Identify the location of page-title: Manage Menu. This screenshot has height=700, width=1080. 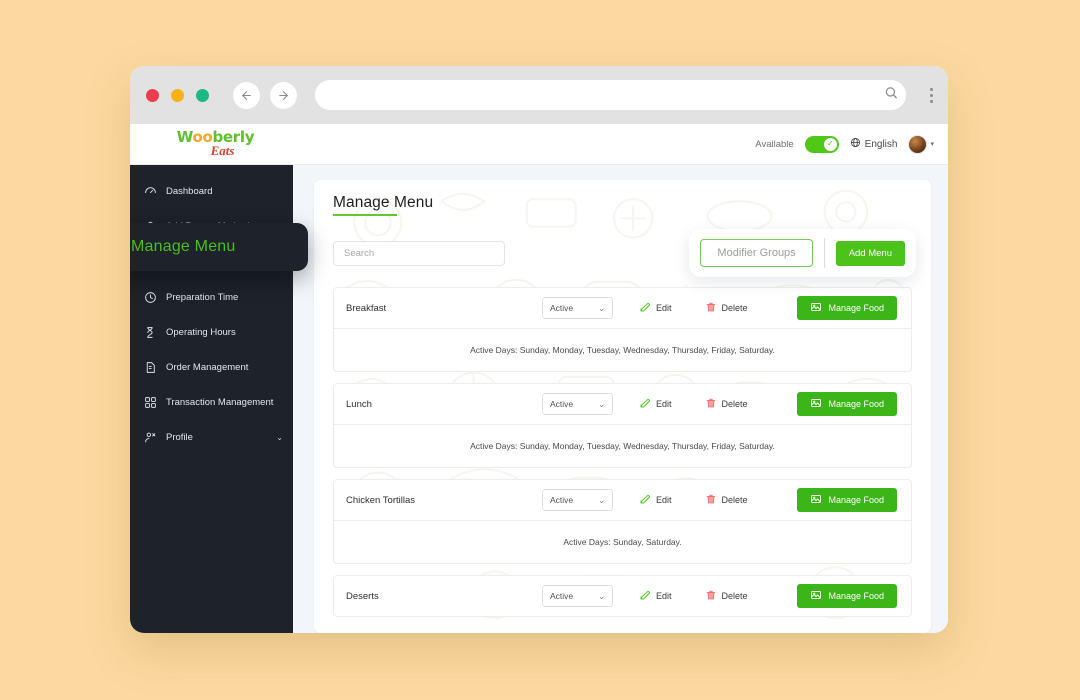
(383, 202).